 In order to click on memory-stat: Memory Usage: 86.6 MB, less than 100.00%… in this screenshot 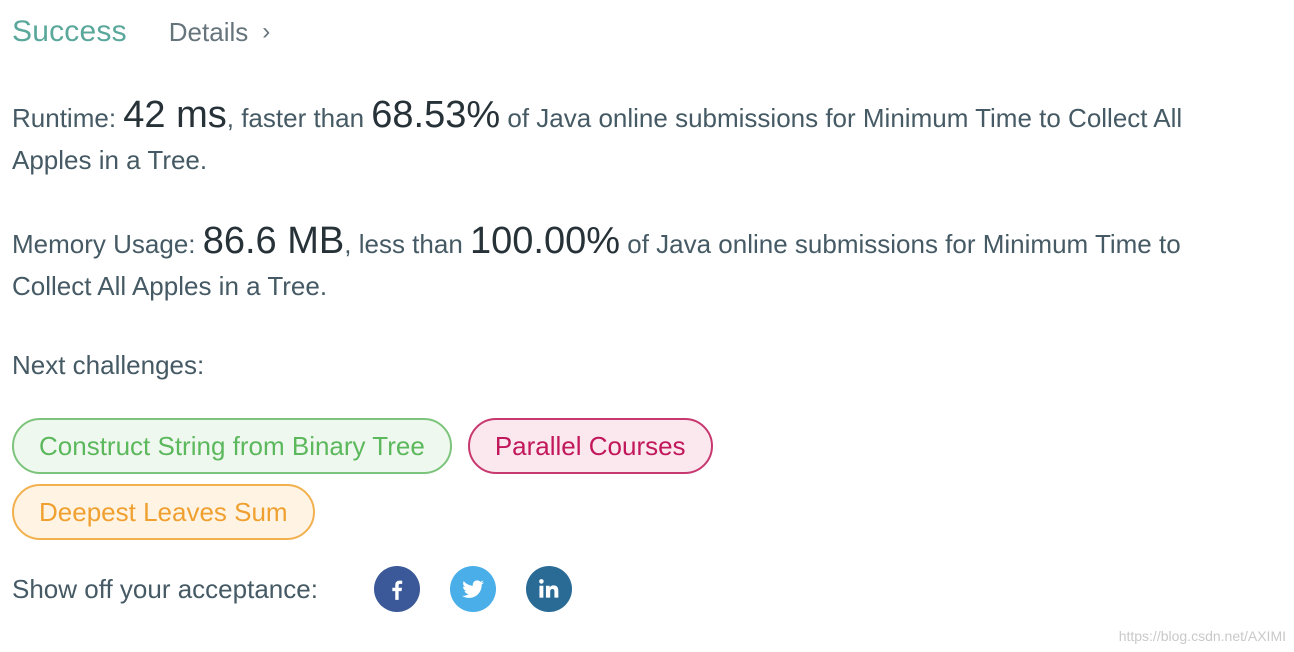, I will do `click(627, 263)`.